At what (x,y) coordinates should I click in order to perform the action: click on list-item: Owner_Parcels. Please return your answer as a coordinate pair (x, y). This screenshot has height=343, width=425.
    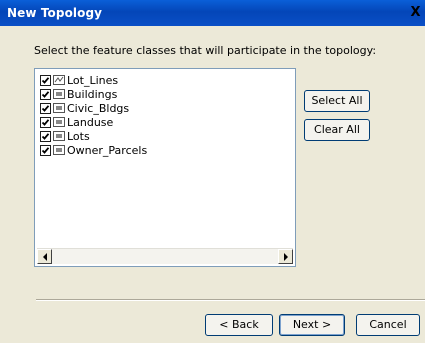
    Looking at the image, I should click on (93, 150).